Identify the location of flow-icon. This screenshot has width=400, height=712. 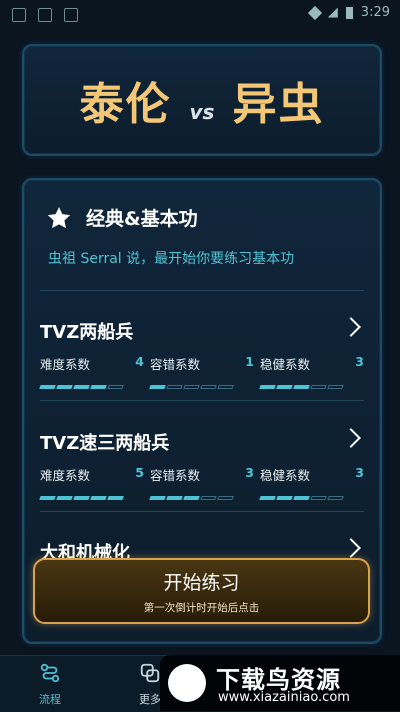
(50, 673).